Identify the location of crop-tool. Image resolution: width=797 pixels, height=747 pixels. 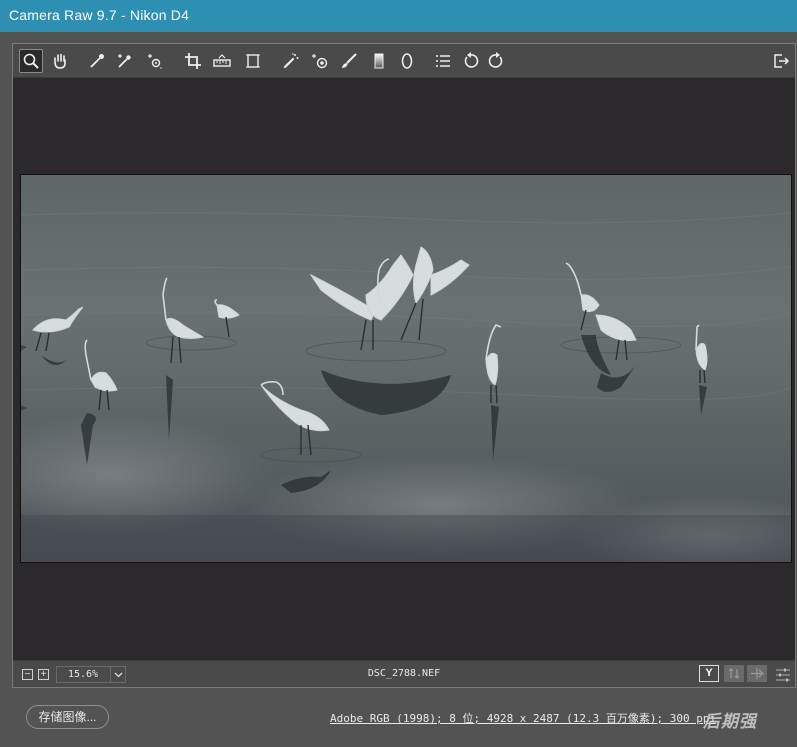
(193, 61).